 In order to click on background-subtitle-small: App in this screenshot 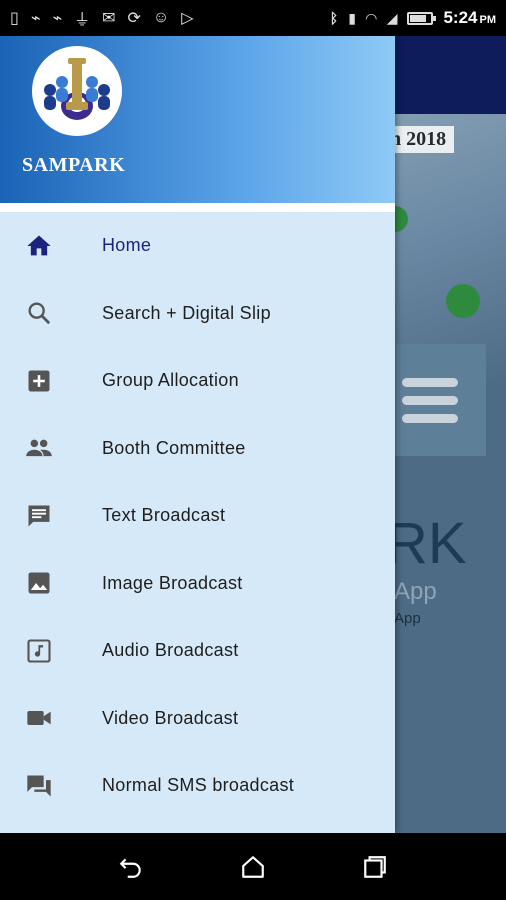, I will do `click(407, 618)`.